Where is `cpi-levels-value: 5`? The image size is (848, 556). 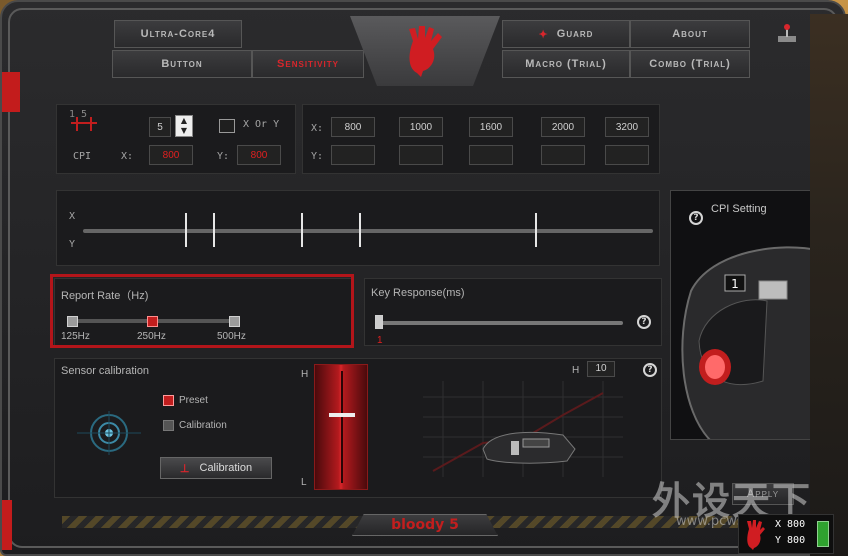
cpi-levels-value: 5 is located at coordinates (160, 127).